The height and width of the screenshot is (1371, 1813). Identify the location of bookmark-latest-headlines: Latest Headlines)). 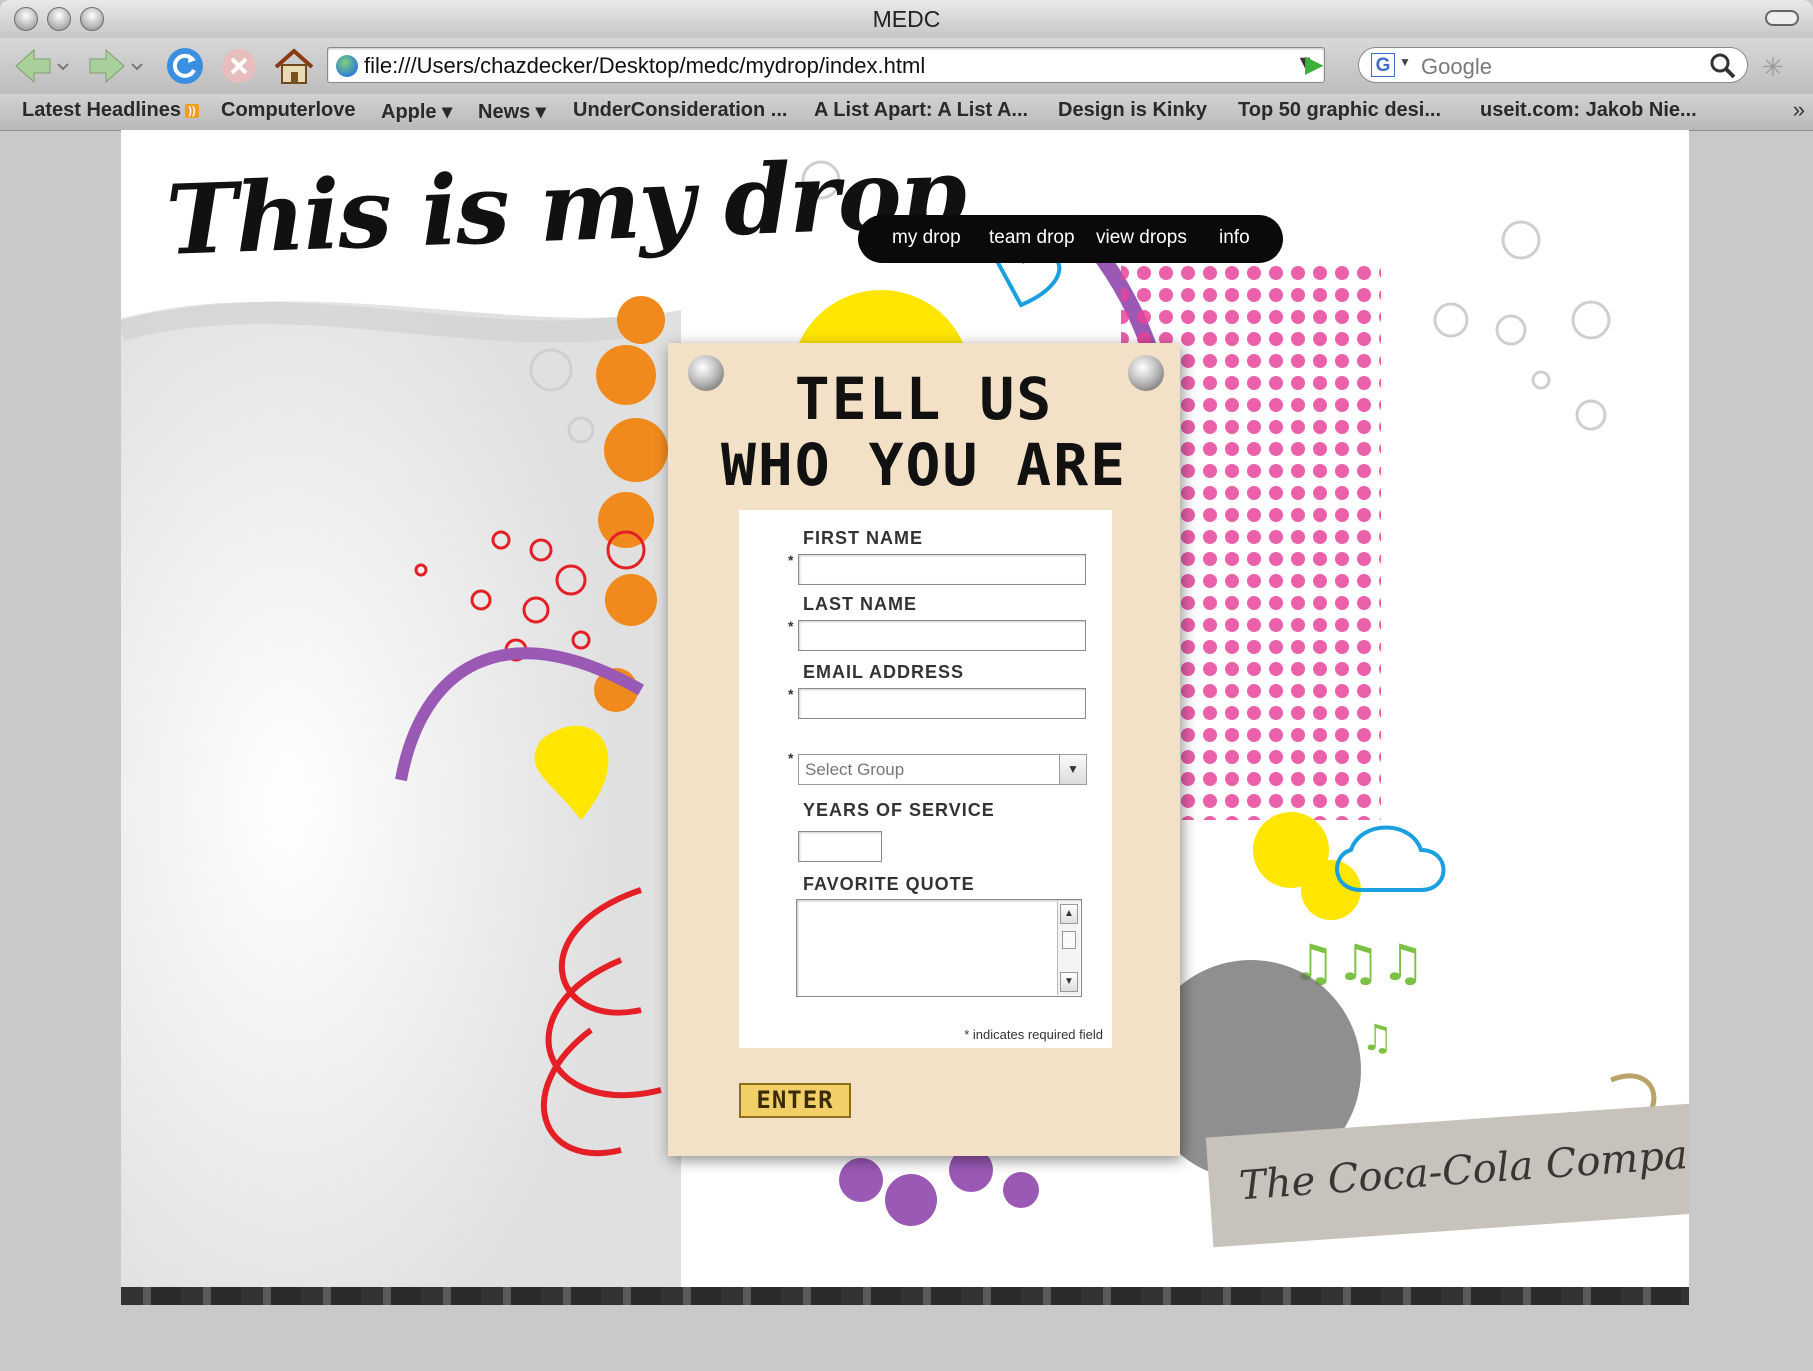
(110, 110).